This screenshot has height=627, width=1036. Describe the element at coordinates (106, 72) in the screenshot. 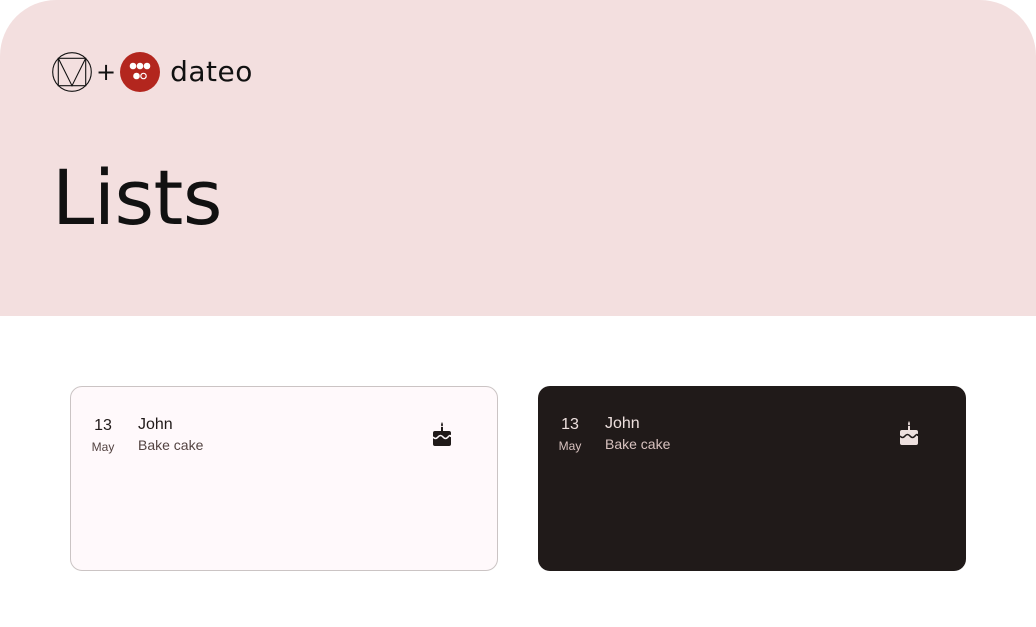

I see `plus-sign: +` at that location.